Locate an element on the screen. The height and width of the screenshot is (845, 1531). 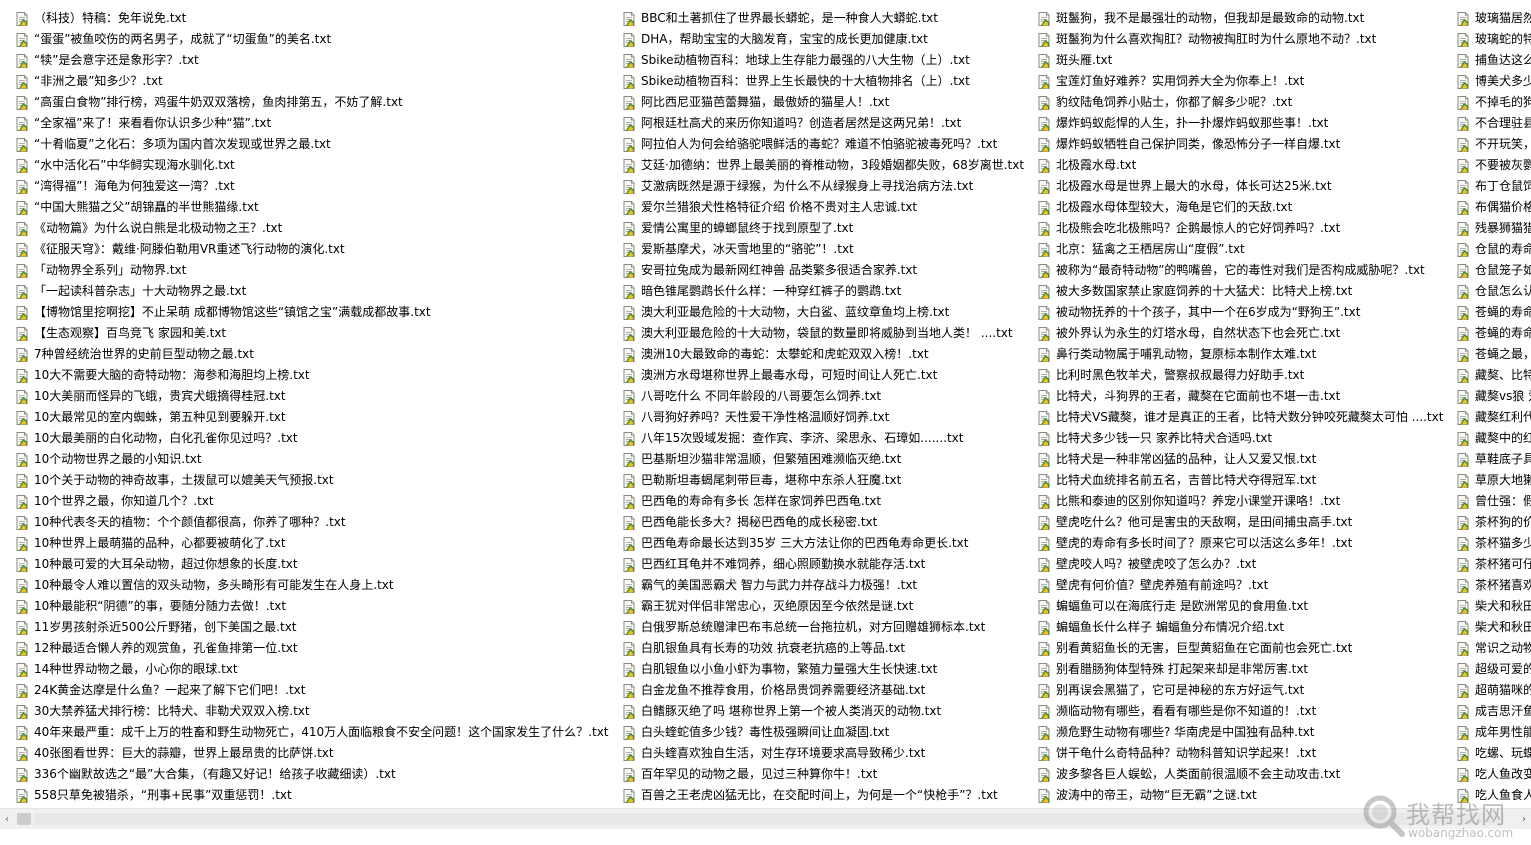
file-item: 白肌银鱼具有长寿的功效 抗衰老抗癌的上等品.txt is located at coordinates (825, 648).